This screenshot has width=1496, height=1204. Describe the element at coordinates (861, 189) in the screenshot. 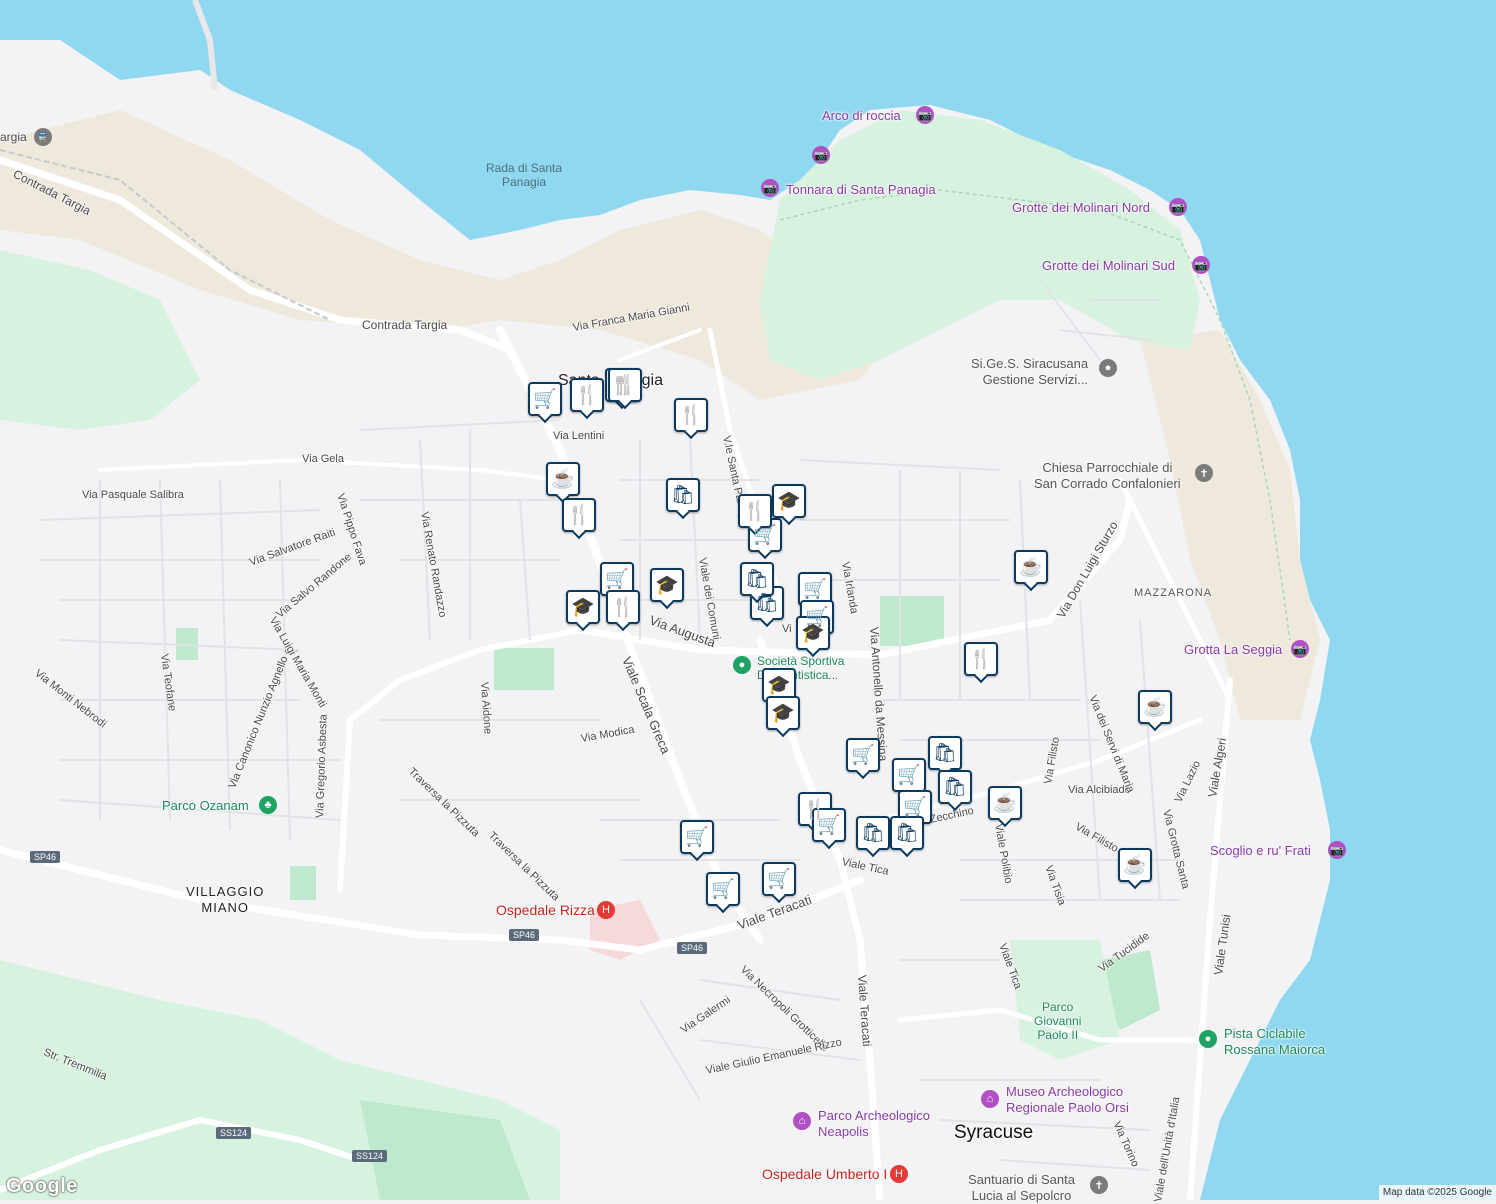

I see `poi-tonnara: Tonnara di Santa Panagia` at that location.